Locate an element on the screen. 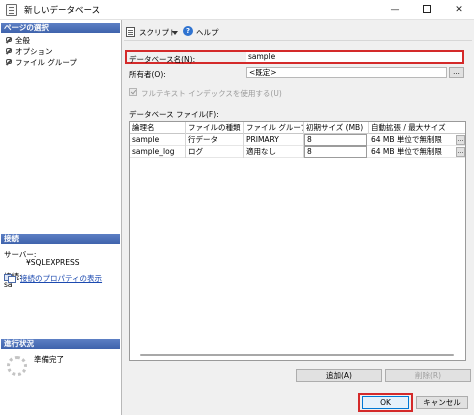  filegroup-cell: PRIMARY is located at coordinates (274, 140).